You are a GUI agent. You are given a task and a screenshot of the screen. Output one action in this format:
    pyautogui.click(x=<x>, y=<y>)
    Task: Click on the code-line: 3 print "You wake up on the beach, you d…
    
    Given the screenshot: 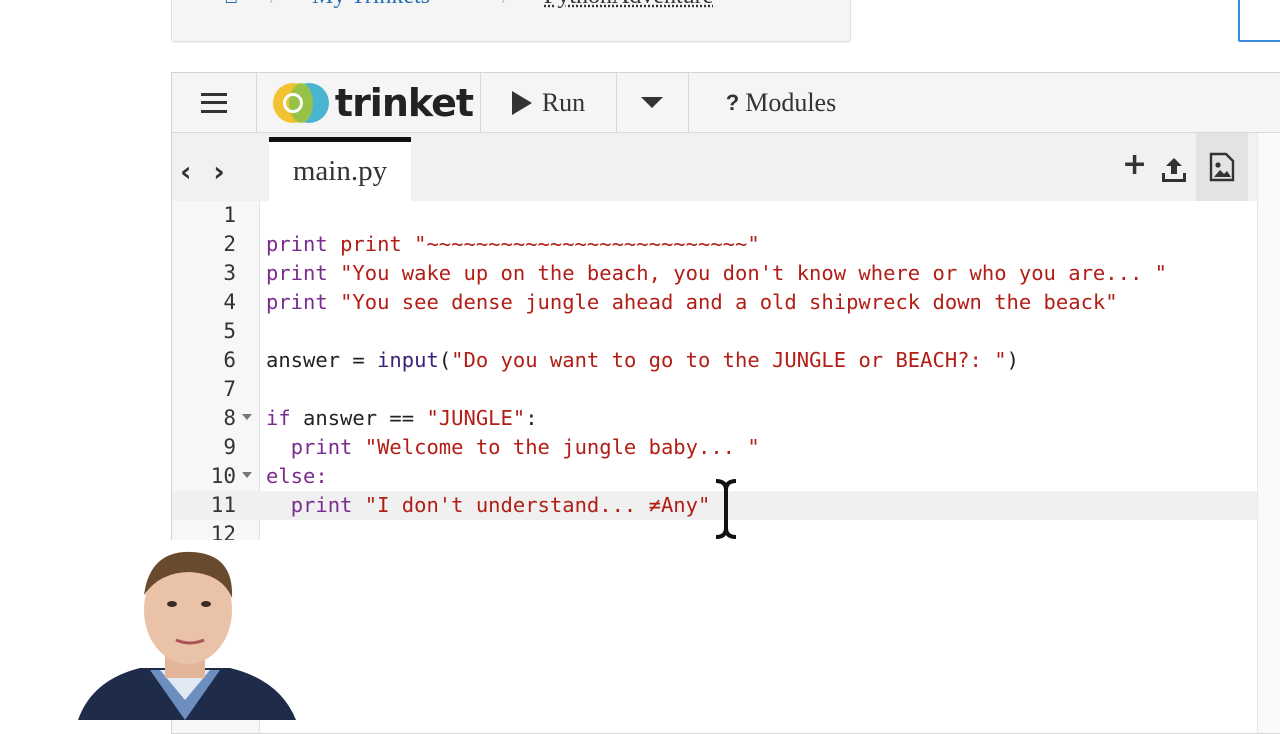 What is the action you would take?
    pyautogui.click(x=714, y=273)
    